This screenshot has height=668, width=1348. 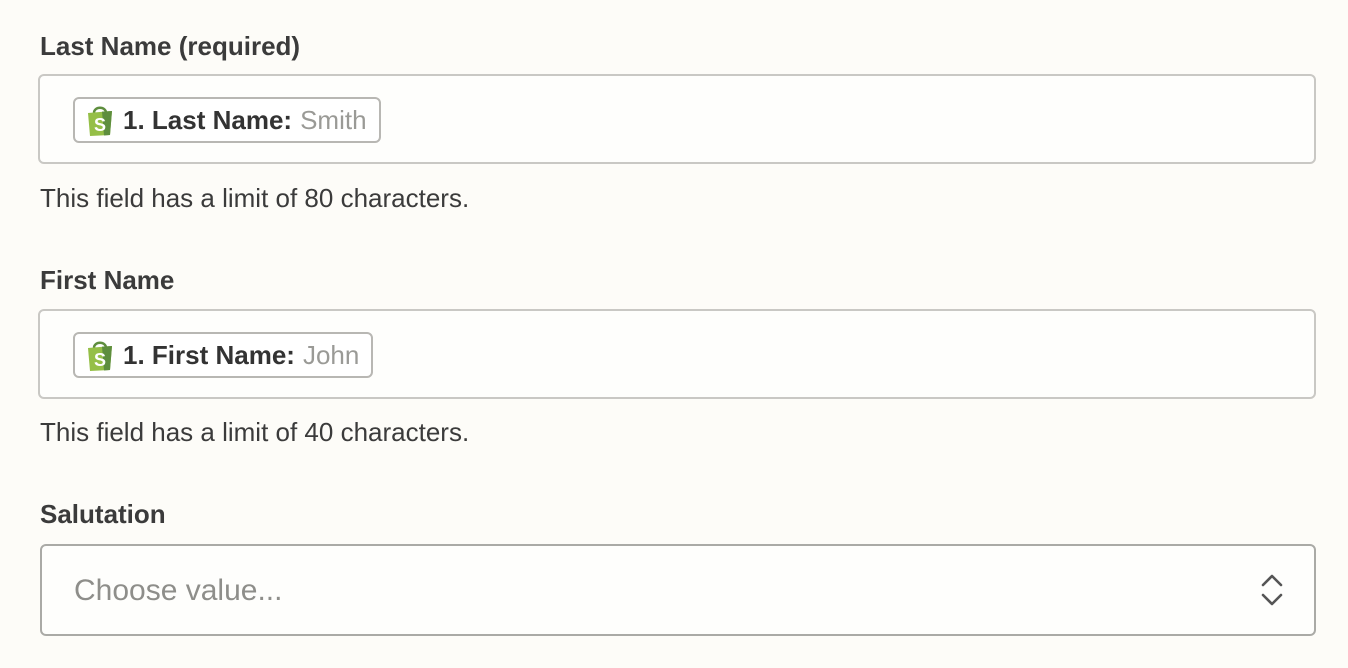 I want to click on token-value: Smith, so click(x=333, y=119).